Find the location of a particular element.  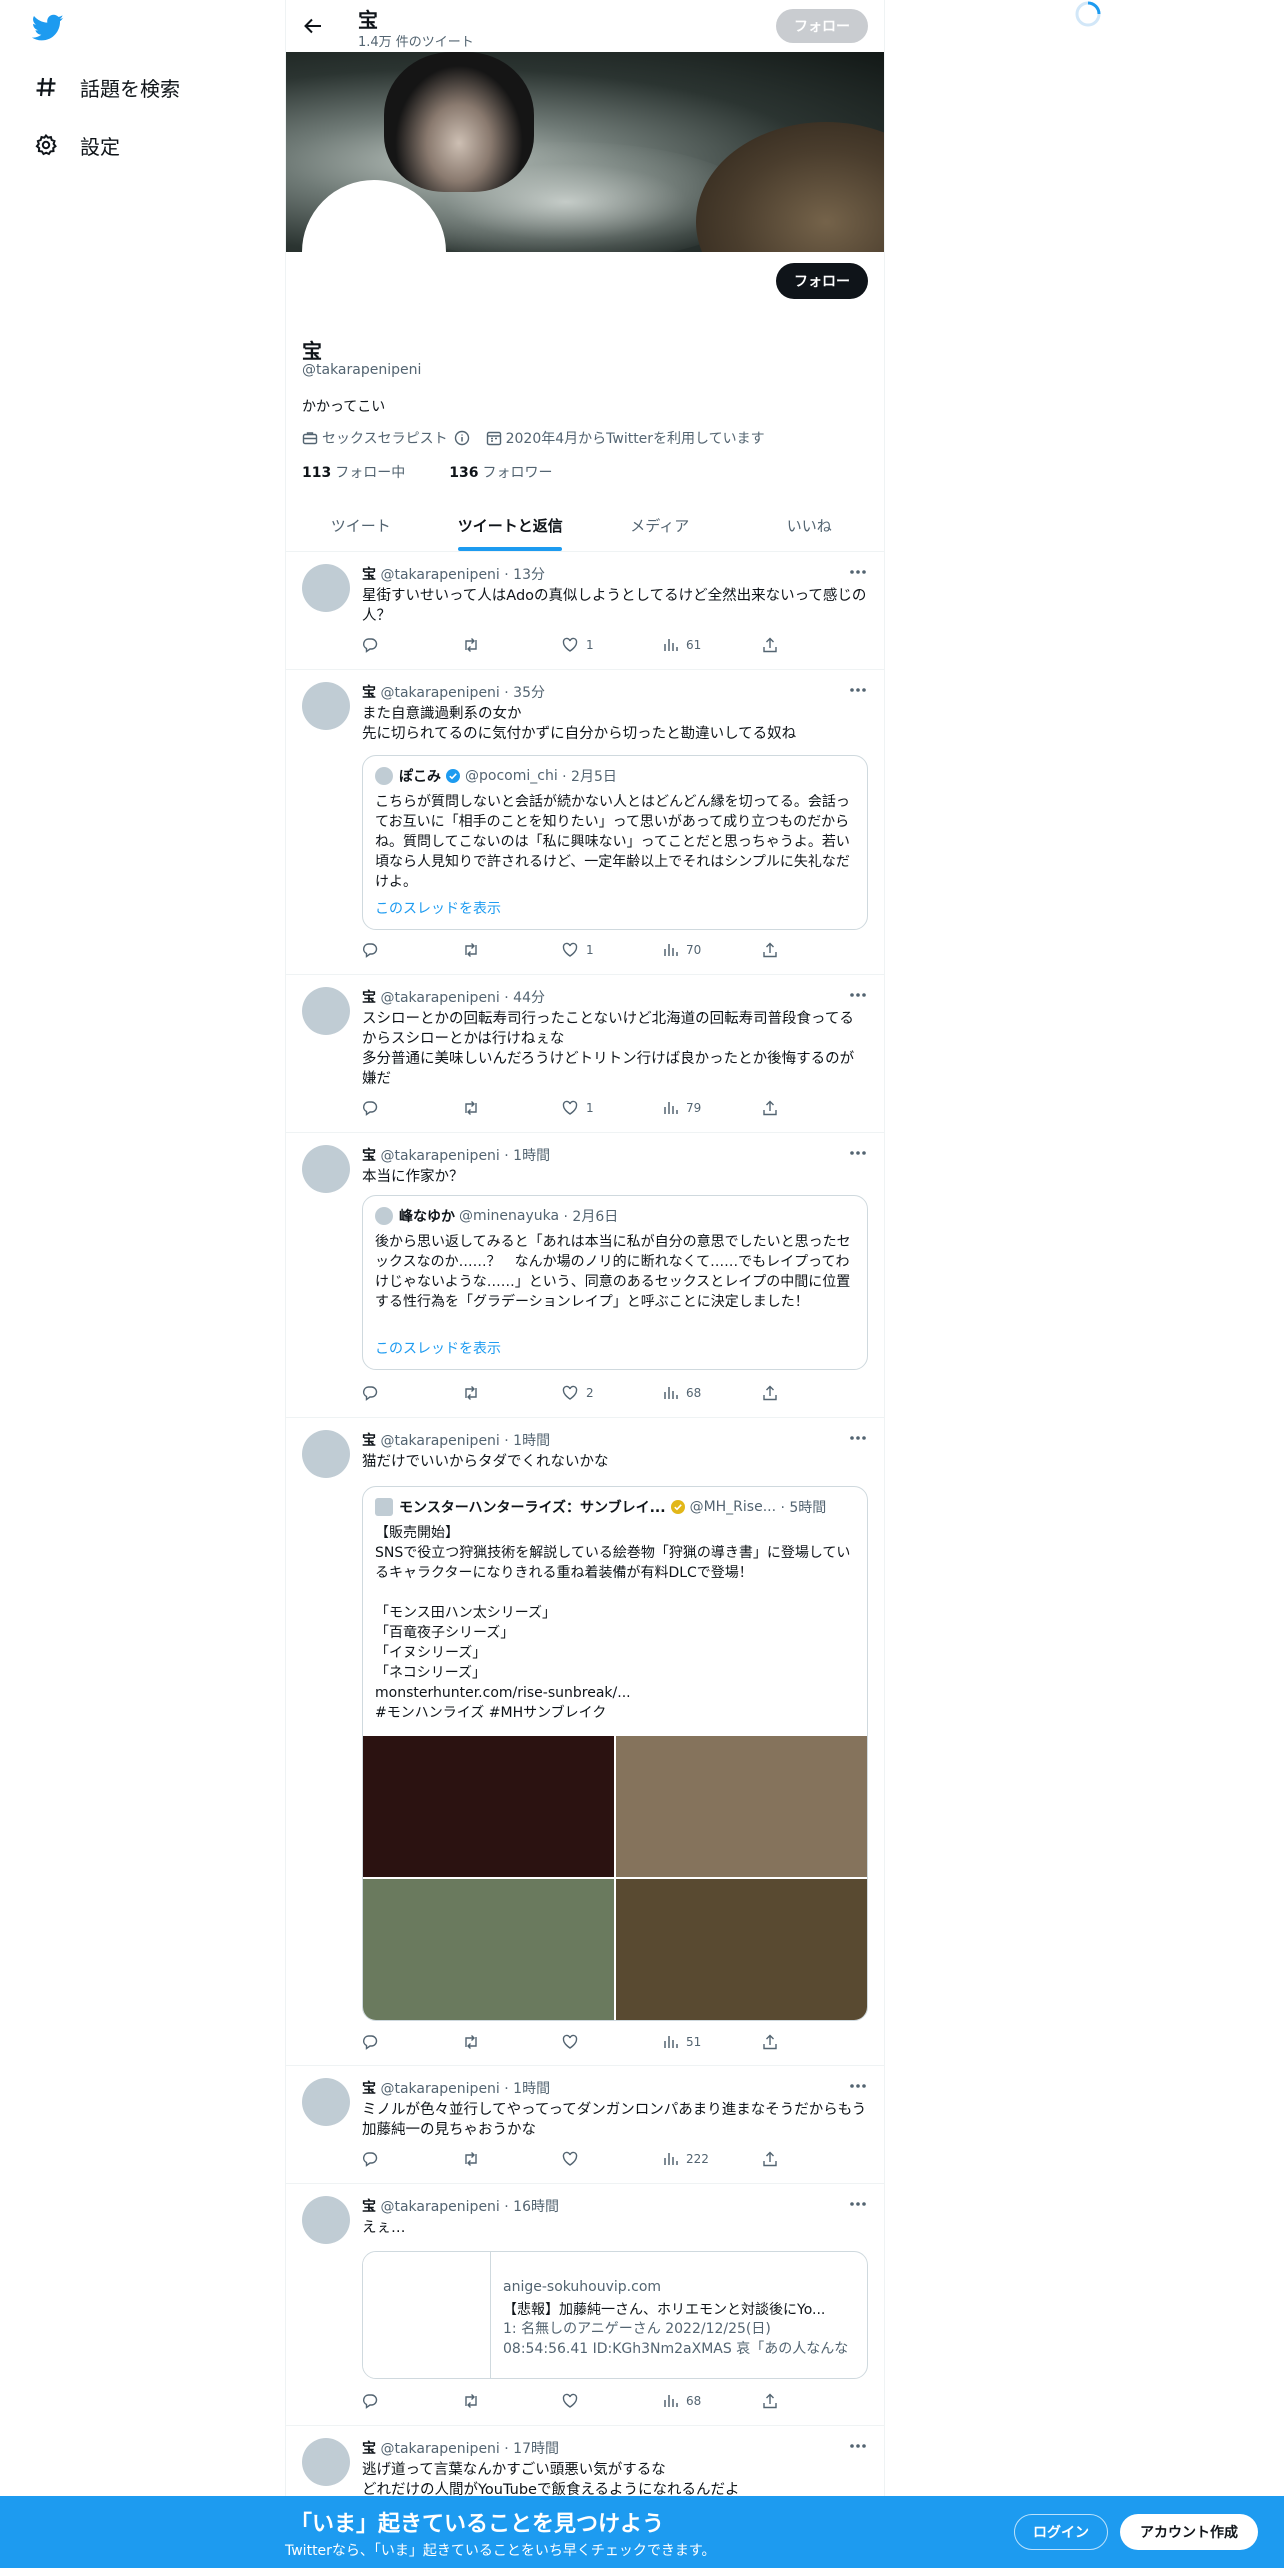

profile-header-bar: 宝 1.4万 件のツイート フォロー is located at coordinates (585, 26).